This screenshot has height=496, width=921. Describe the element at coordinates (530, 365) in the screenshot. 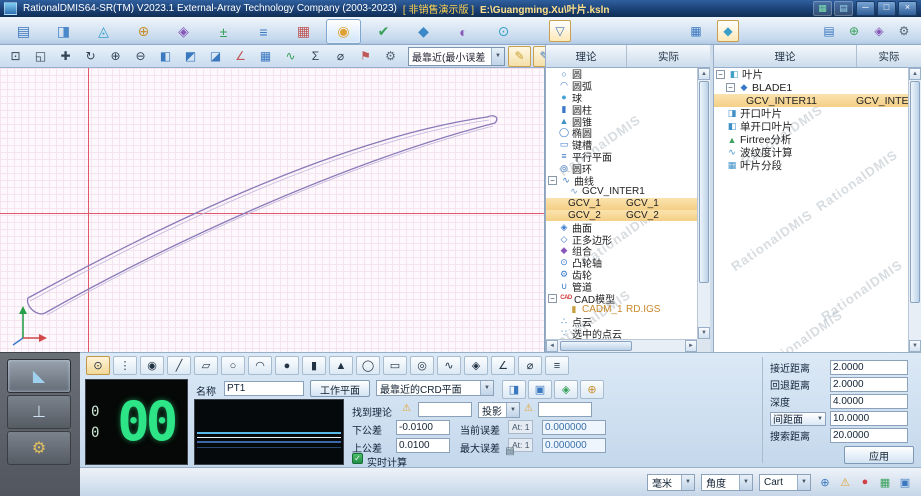

I see `diameter-feature-icon: ⌀` at that location.